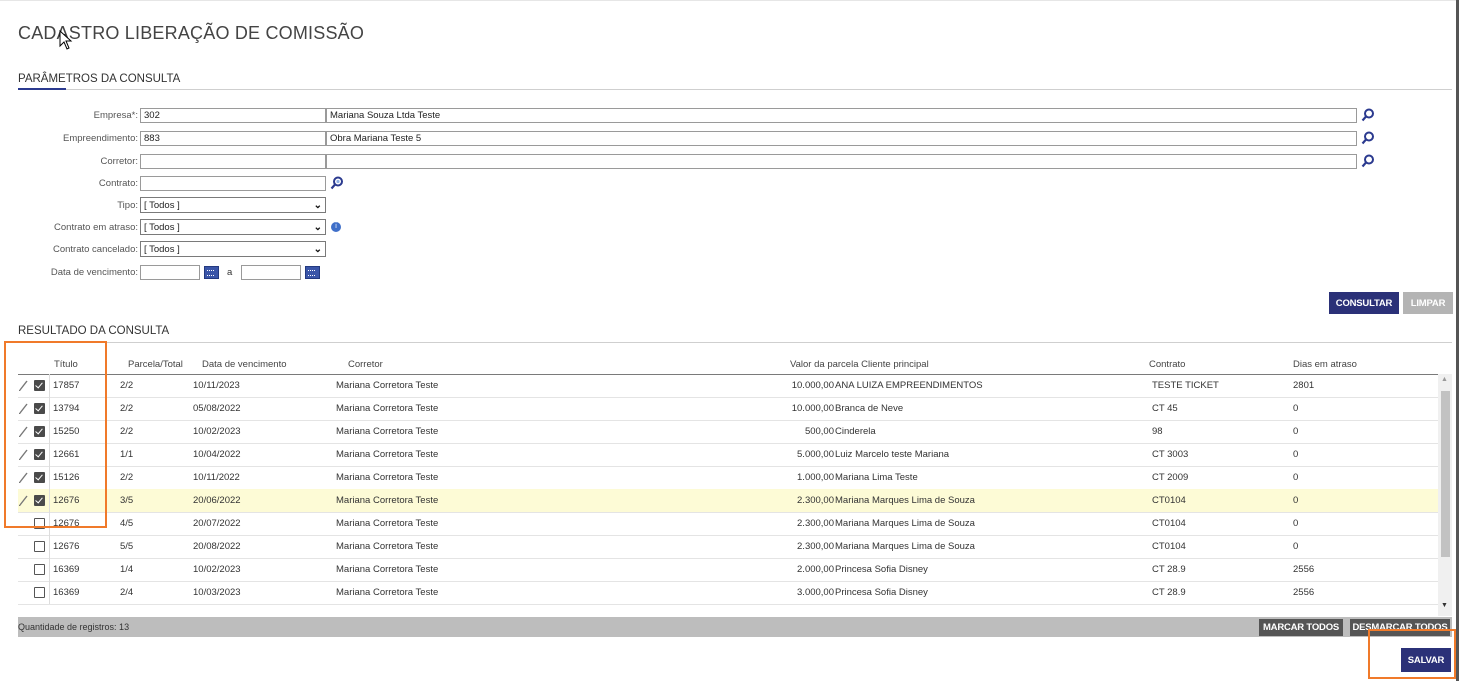 The image size is (1459, 681). I want to click on limpar-button: LIMPAR, so click(1428, 303).